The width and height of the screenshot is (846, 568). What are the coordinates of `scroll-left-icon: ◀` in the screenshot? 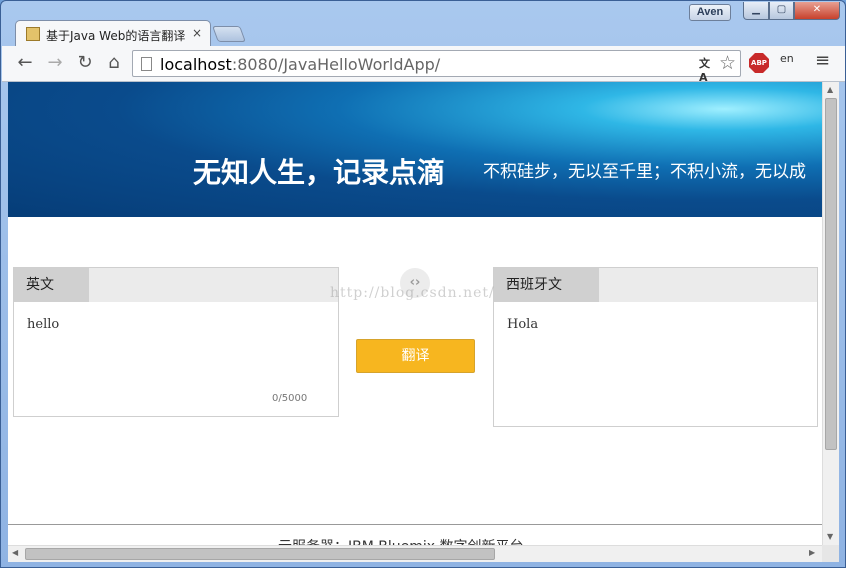 It's located at (15, 552).